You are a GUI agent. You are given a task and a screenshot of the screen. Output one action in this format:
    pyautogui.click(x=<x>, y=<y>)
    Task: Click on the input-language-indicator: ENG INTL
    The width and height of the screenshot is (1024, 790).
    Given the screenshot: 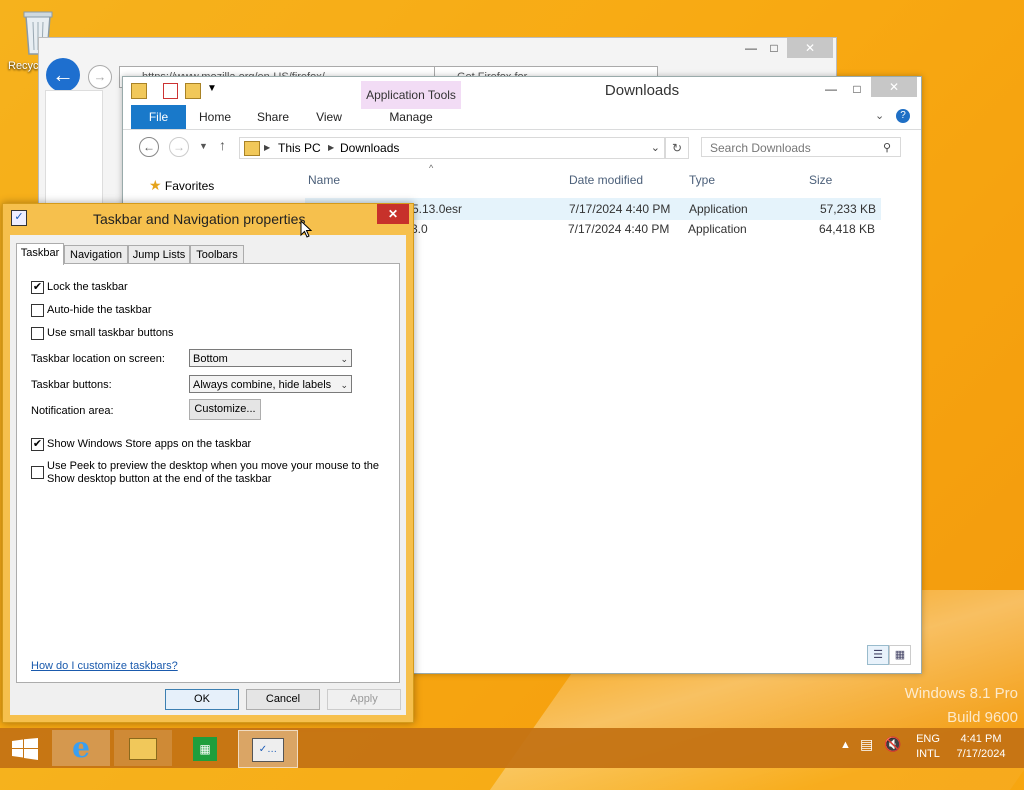 What is the action you would take?
    pyautogui.click(x=928, y=747)
    